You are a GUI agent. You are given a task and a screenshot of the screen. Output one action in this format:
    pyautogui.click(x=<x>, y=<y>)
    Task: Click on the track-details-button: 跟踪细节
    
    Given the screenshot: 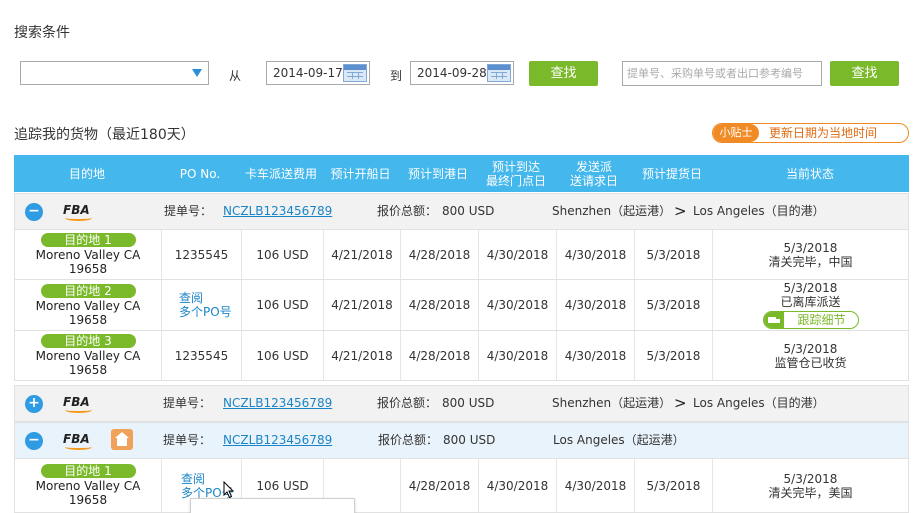 What is the action you would take?
    pyautogui.click(x=810, y=320)
    